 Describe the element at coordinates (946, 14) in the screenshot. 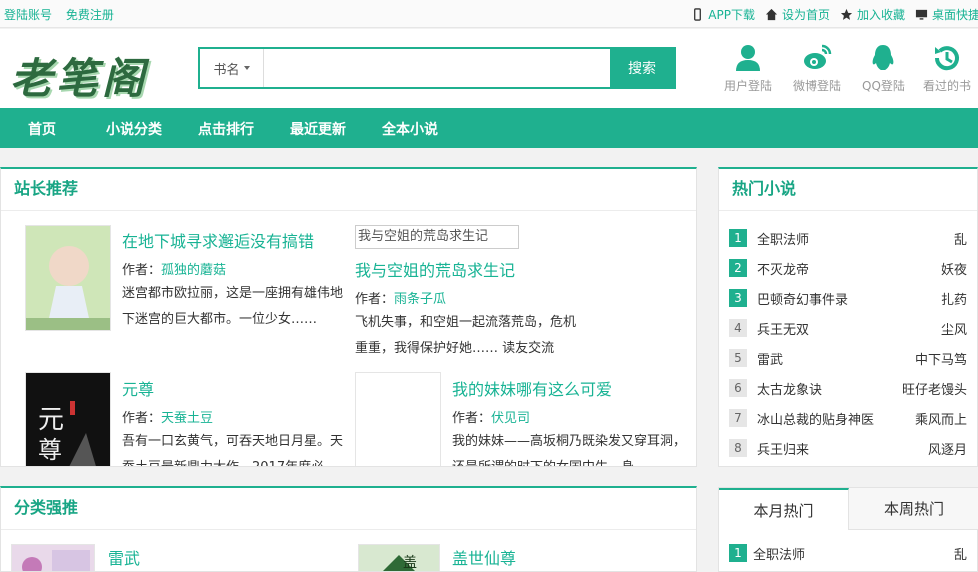

I see `desktop-shortcut-link: 桌面快捷` at that location.